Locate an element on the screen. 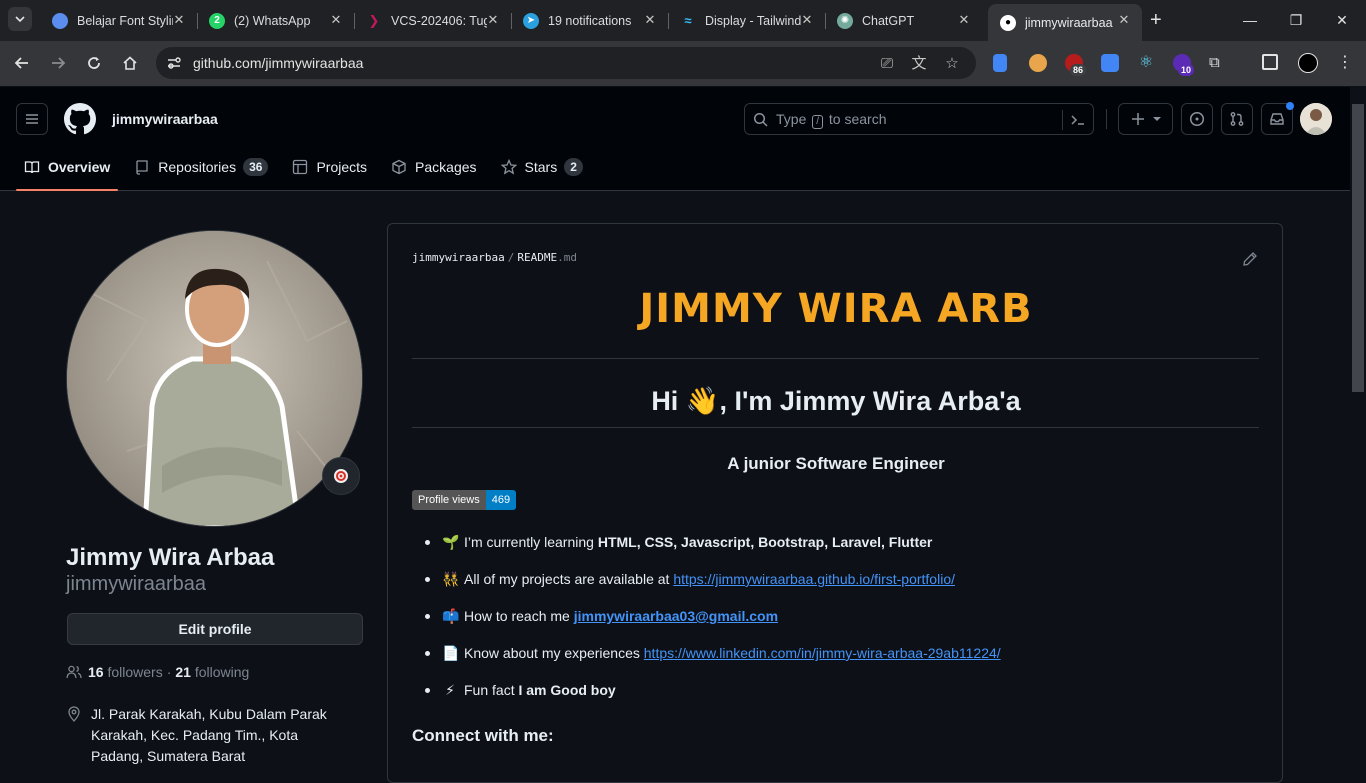  tab-overview: Overview is located at coordinates (67, 173).